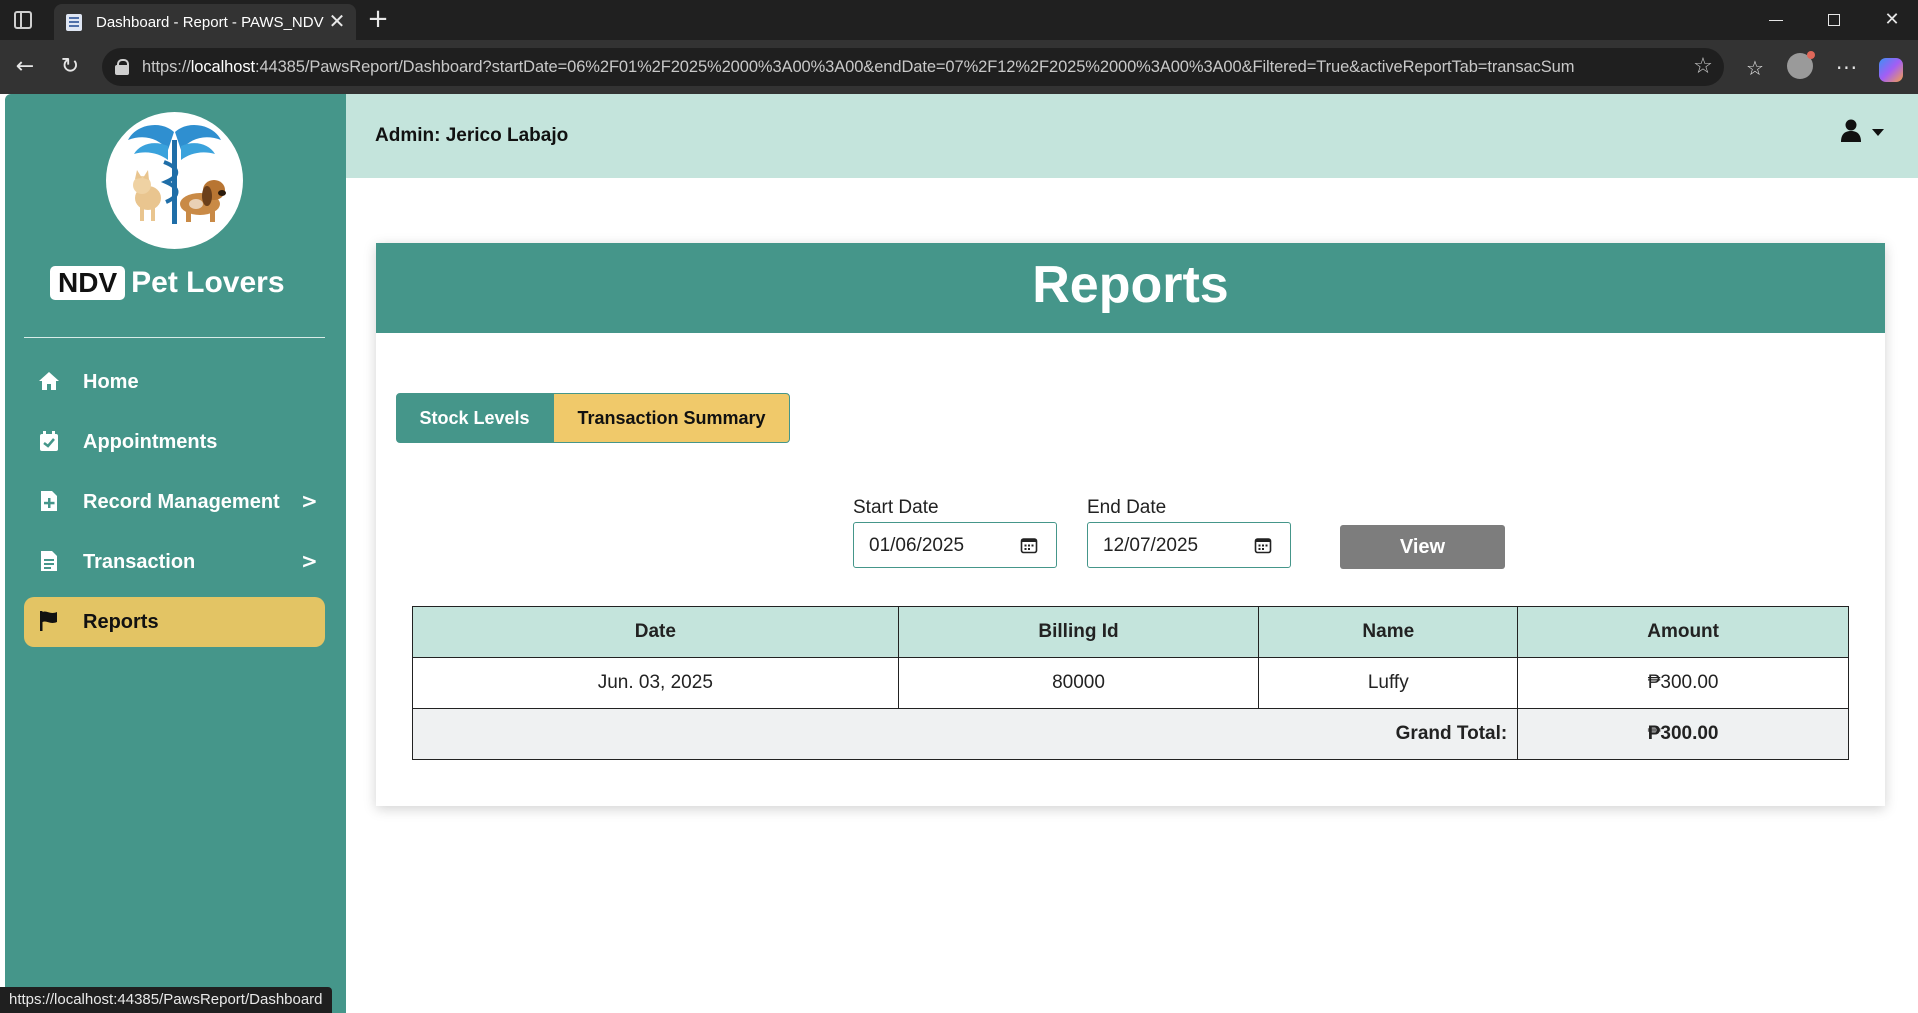 The width and height of the screenshot is (1918, 1013). I want to click on brand-badge: NDV, so click(88, 283).